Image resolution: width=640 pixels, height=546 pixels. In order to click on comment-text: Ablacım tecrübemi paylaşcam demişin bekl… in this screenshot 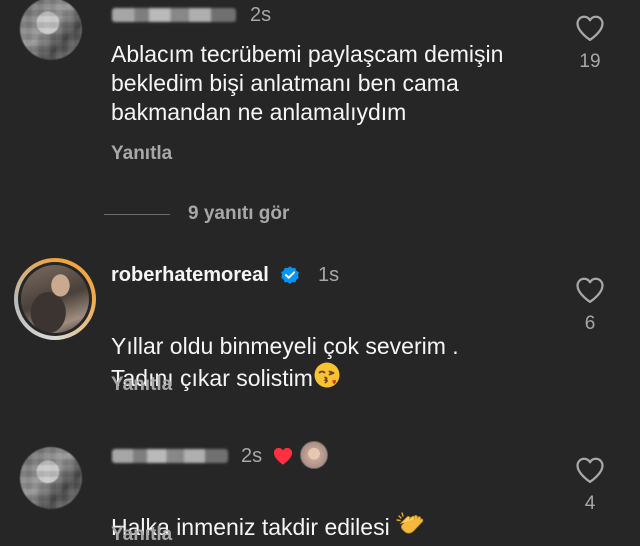, I will do `click(307, 83)`.